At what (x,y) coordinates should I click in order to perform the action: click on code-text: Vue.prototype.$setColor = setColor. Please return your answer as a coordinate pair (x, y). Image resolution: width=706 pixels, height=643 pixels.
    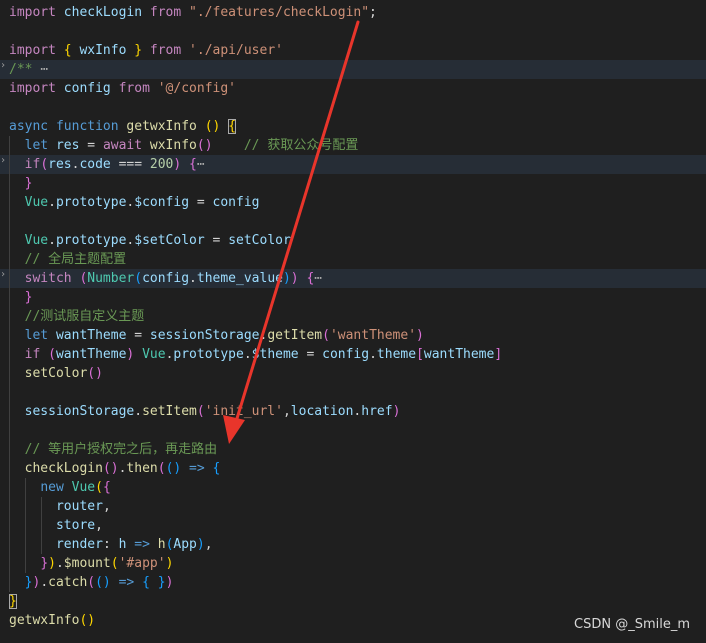
    Looking at the image, I should click on (150, 240).